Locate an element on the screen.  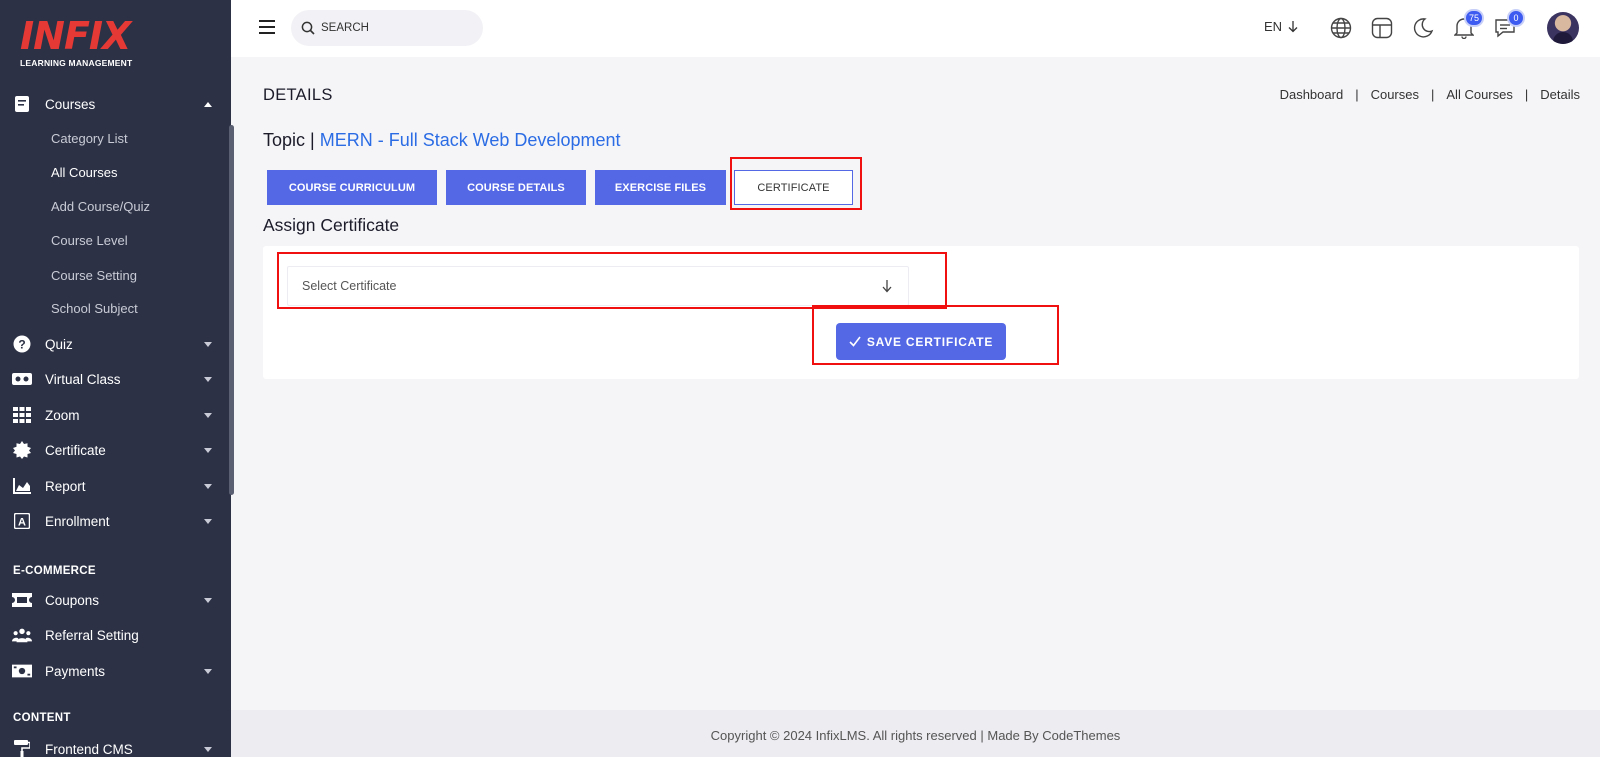
sidebar-item-courses: Courses is located at coordinates (115, 104).